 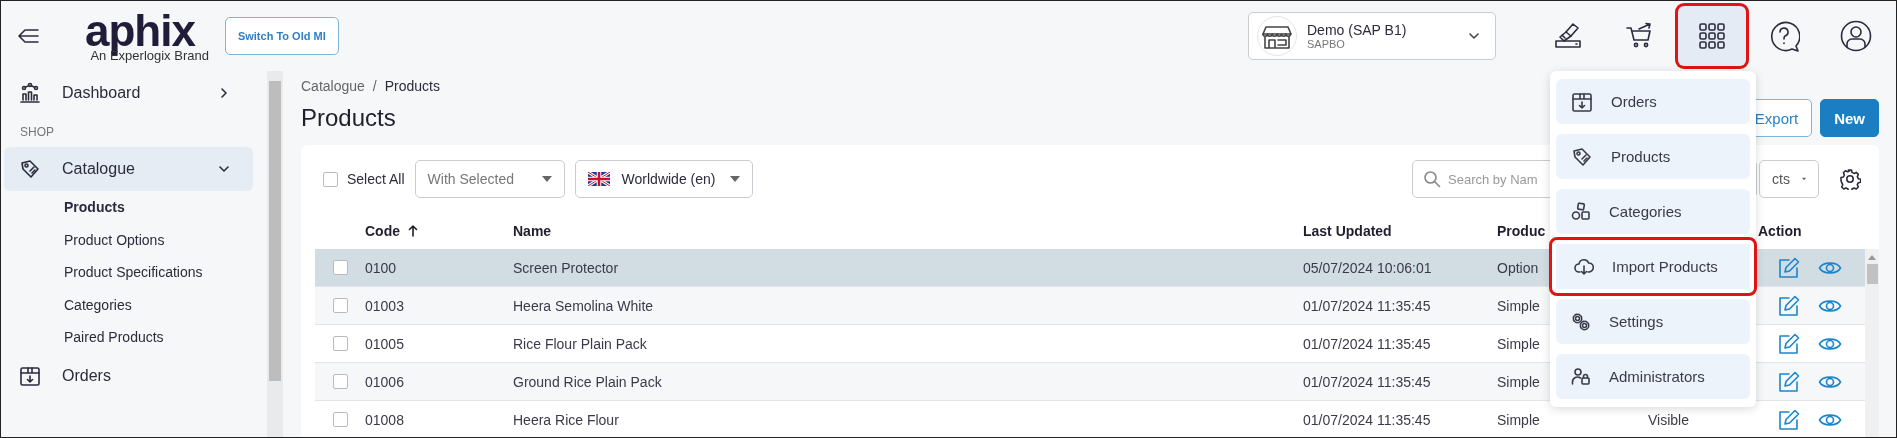 I want to click on column-header: Action, so click(x=1780, y=231).